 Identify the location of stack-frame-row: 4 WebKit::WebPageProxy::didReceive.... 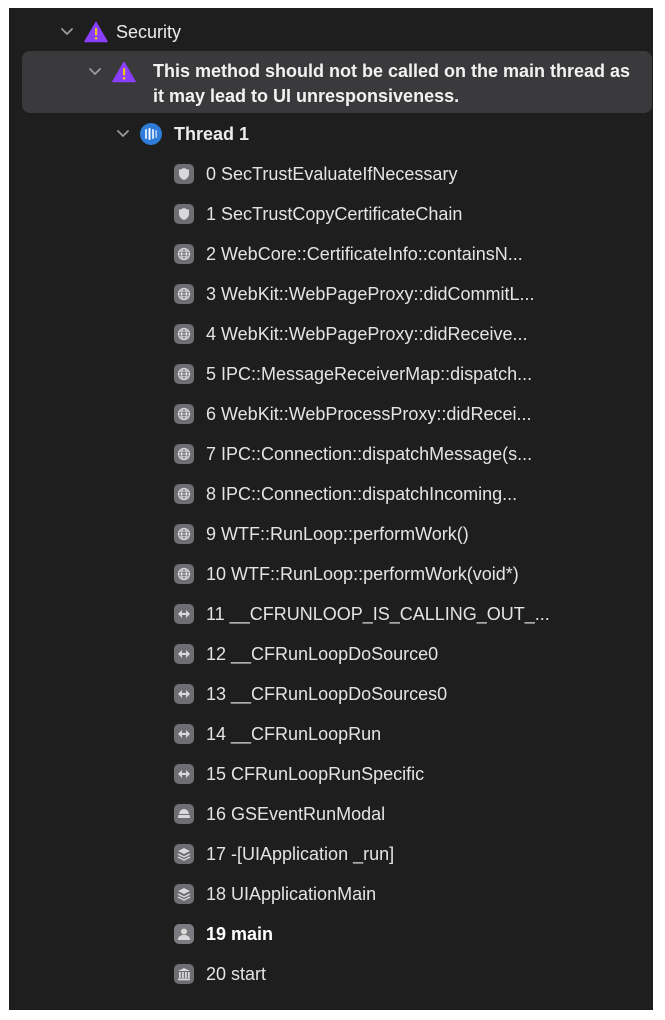
(351, 334).